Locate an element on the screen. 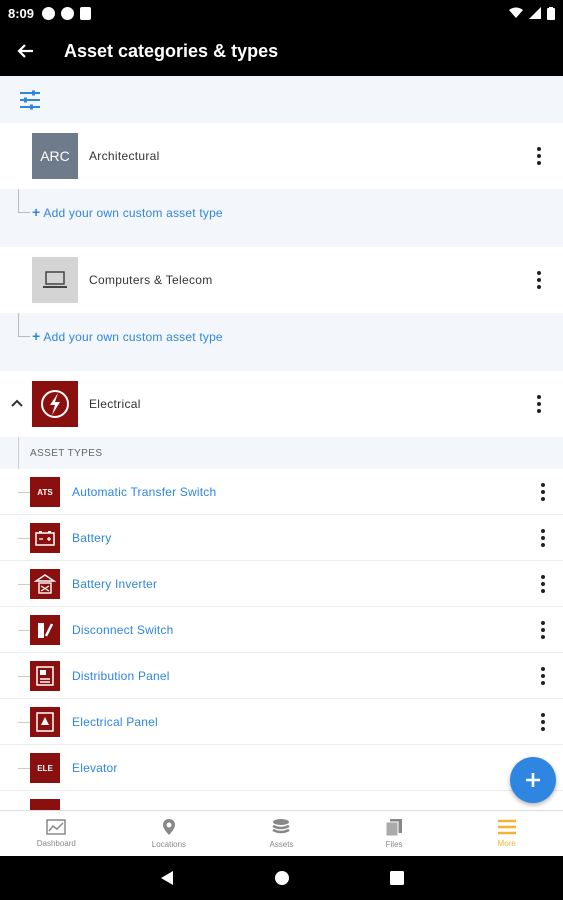 This screenshot has width=563, height=900. status-bar: 8:09 is located at coordinates (281, 13).